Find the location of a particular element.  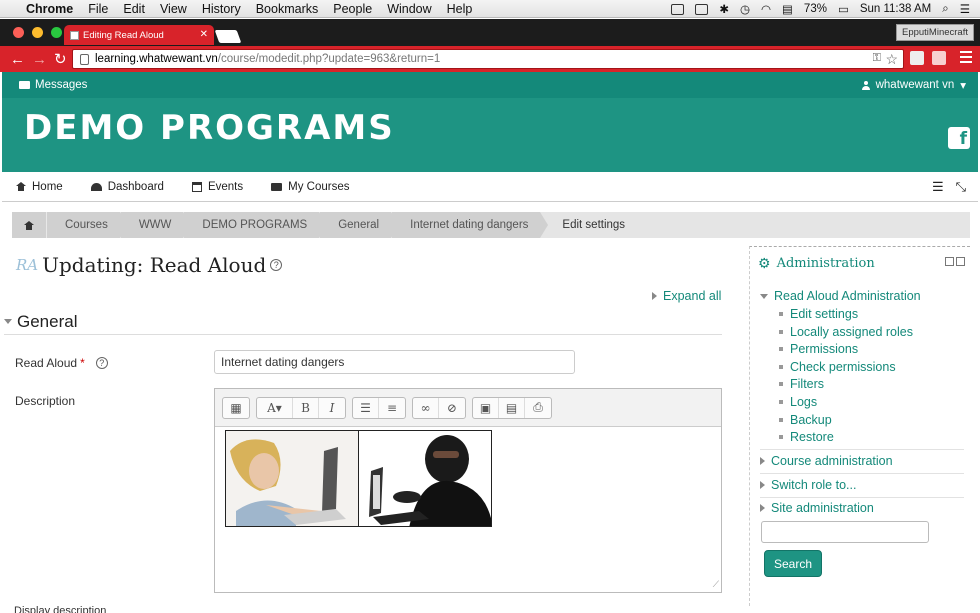

nav-home: Home is located at coordinates (39, 187).